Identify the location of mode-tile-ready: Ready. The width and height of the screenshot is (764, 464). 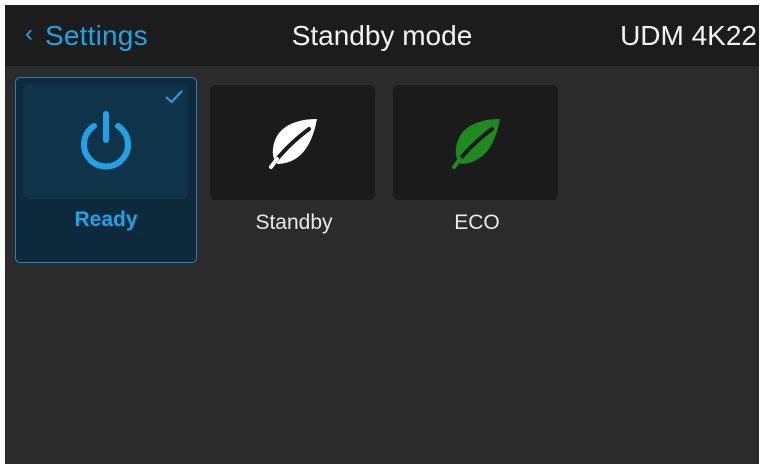
(106, 170).